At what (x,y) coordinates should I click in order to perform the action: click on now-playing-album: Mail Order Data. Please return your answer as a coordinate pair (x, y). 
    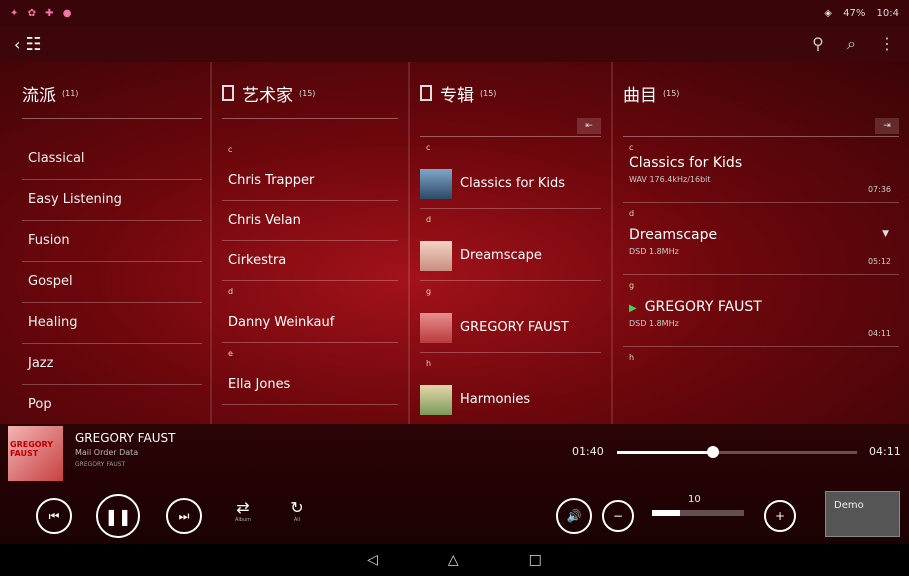
    Looking at the image, I should click on (107, 452).